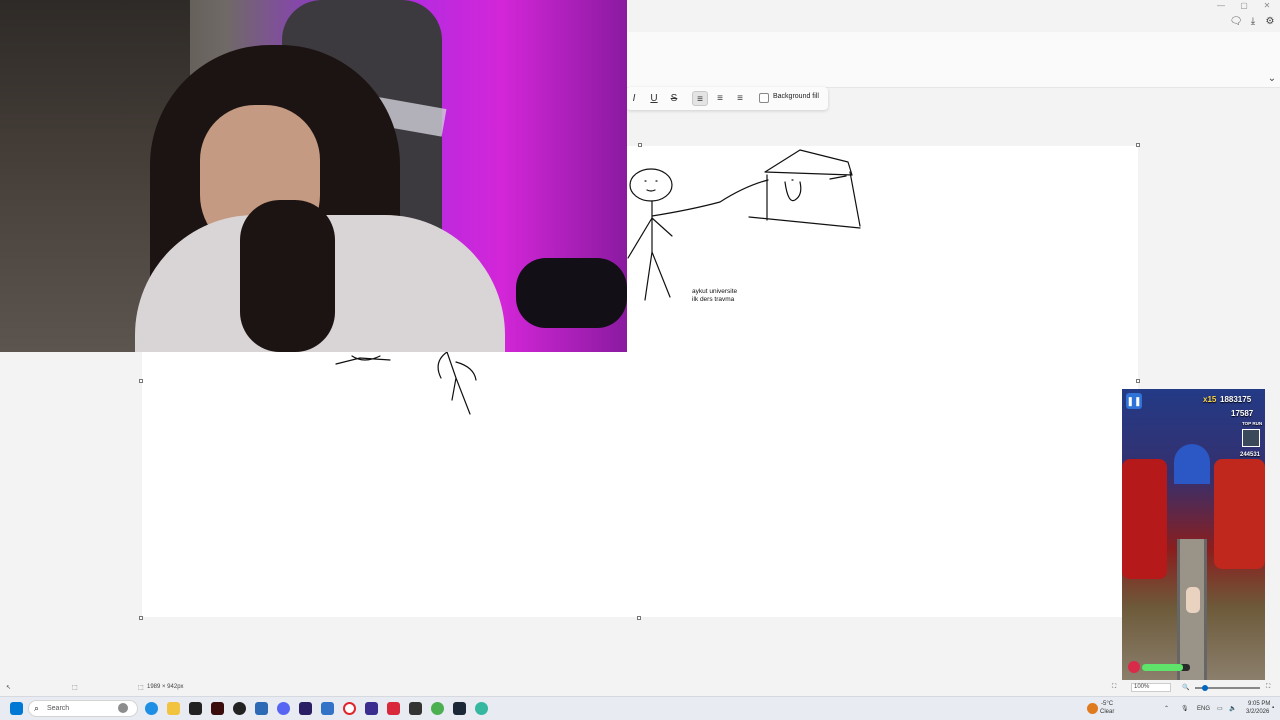 The width and height of the screenshot is (1280, 720). I want to click on file-explorer-icon, so click(173, 708).